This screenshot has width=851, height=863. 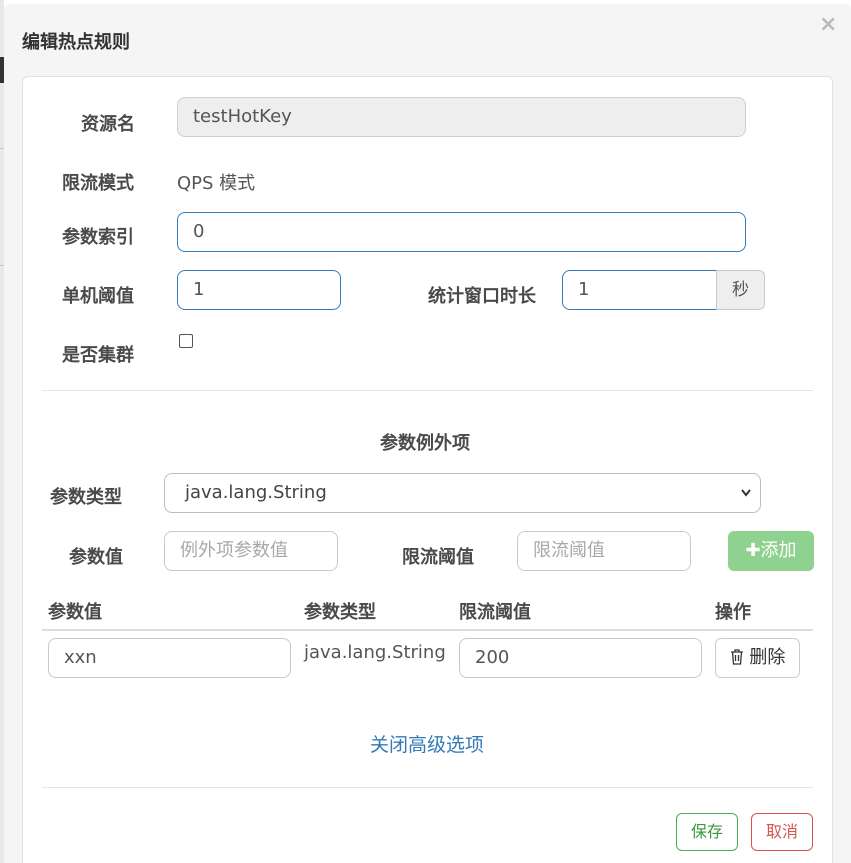 What do you see at coordinates (427, 390) in the screenshot?
I see `section-divider` at bounding box center [427, 390].